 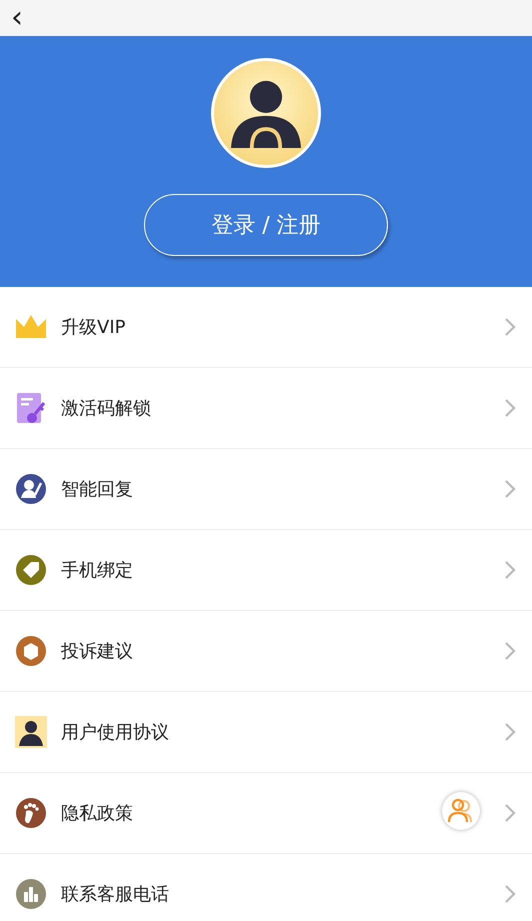 What do you see at coordinates (115, 894) in the screenshot?
I see `menu-label: 联系客服电话` at bounding box center [115, 894].